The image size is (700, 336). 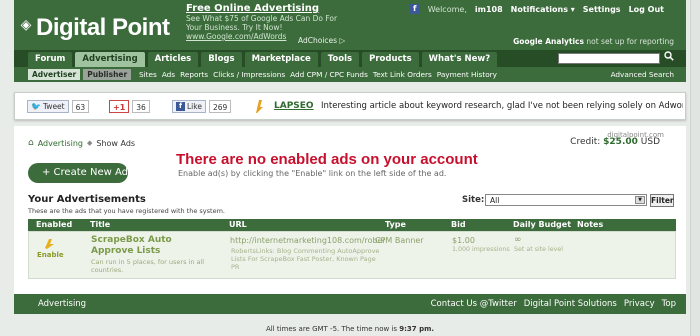 What do you see at coordinates (173, 59) in the screenshot?
I see `tab-articles: Articles` at bounding box center [173, 59].